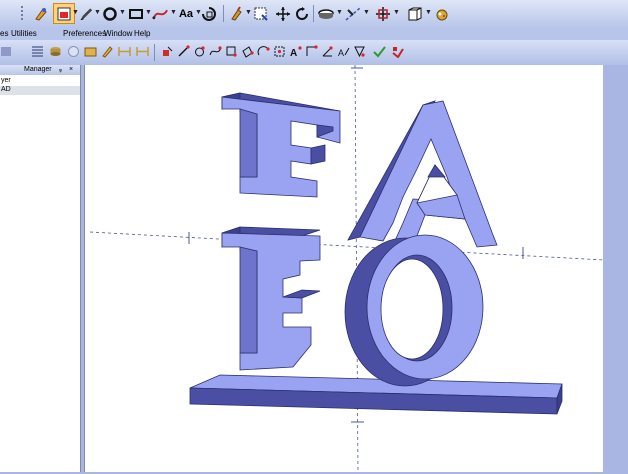  What do you see at coordinates (7, 51) in the screenshot?
I see `layer-align-icon` at bounding box center [7, 51].